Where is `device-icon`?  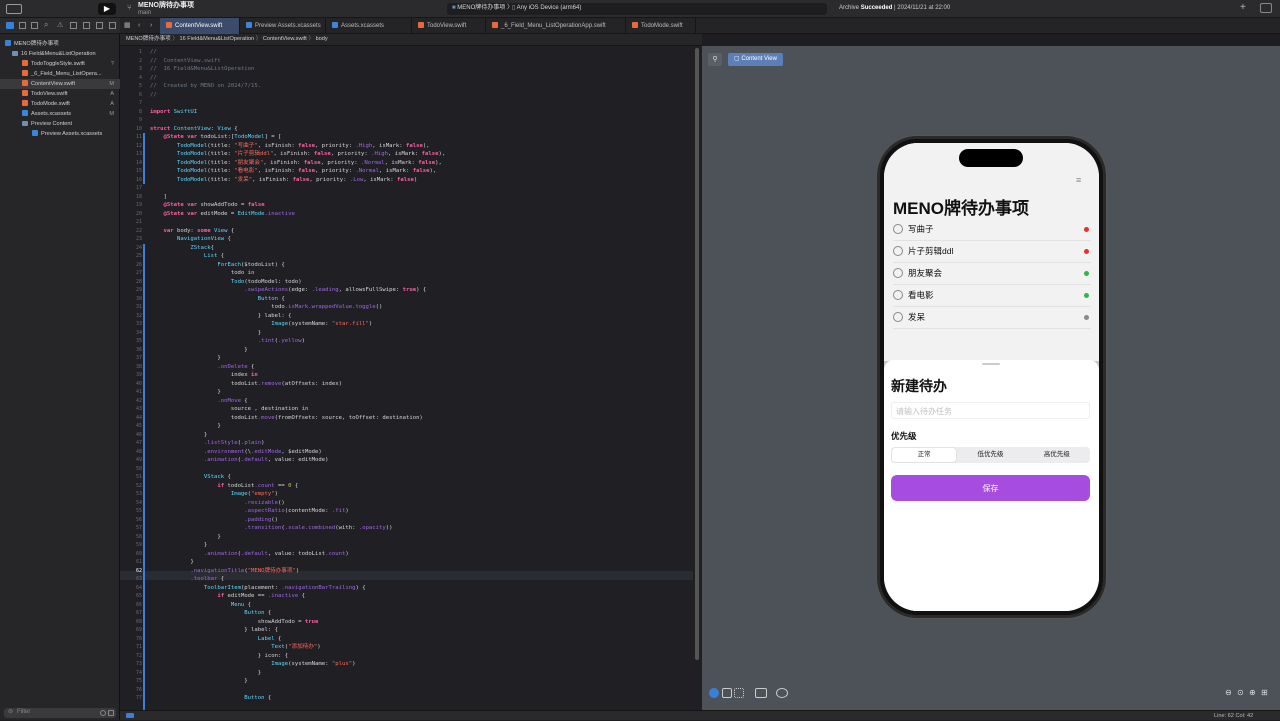
device-icon is located at coordinates (782, 693).